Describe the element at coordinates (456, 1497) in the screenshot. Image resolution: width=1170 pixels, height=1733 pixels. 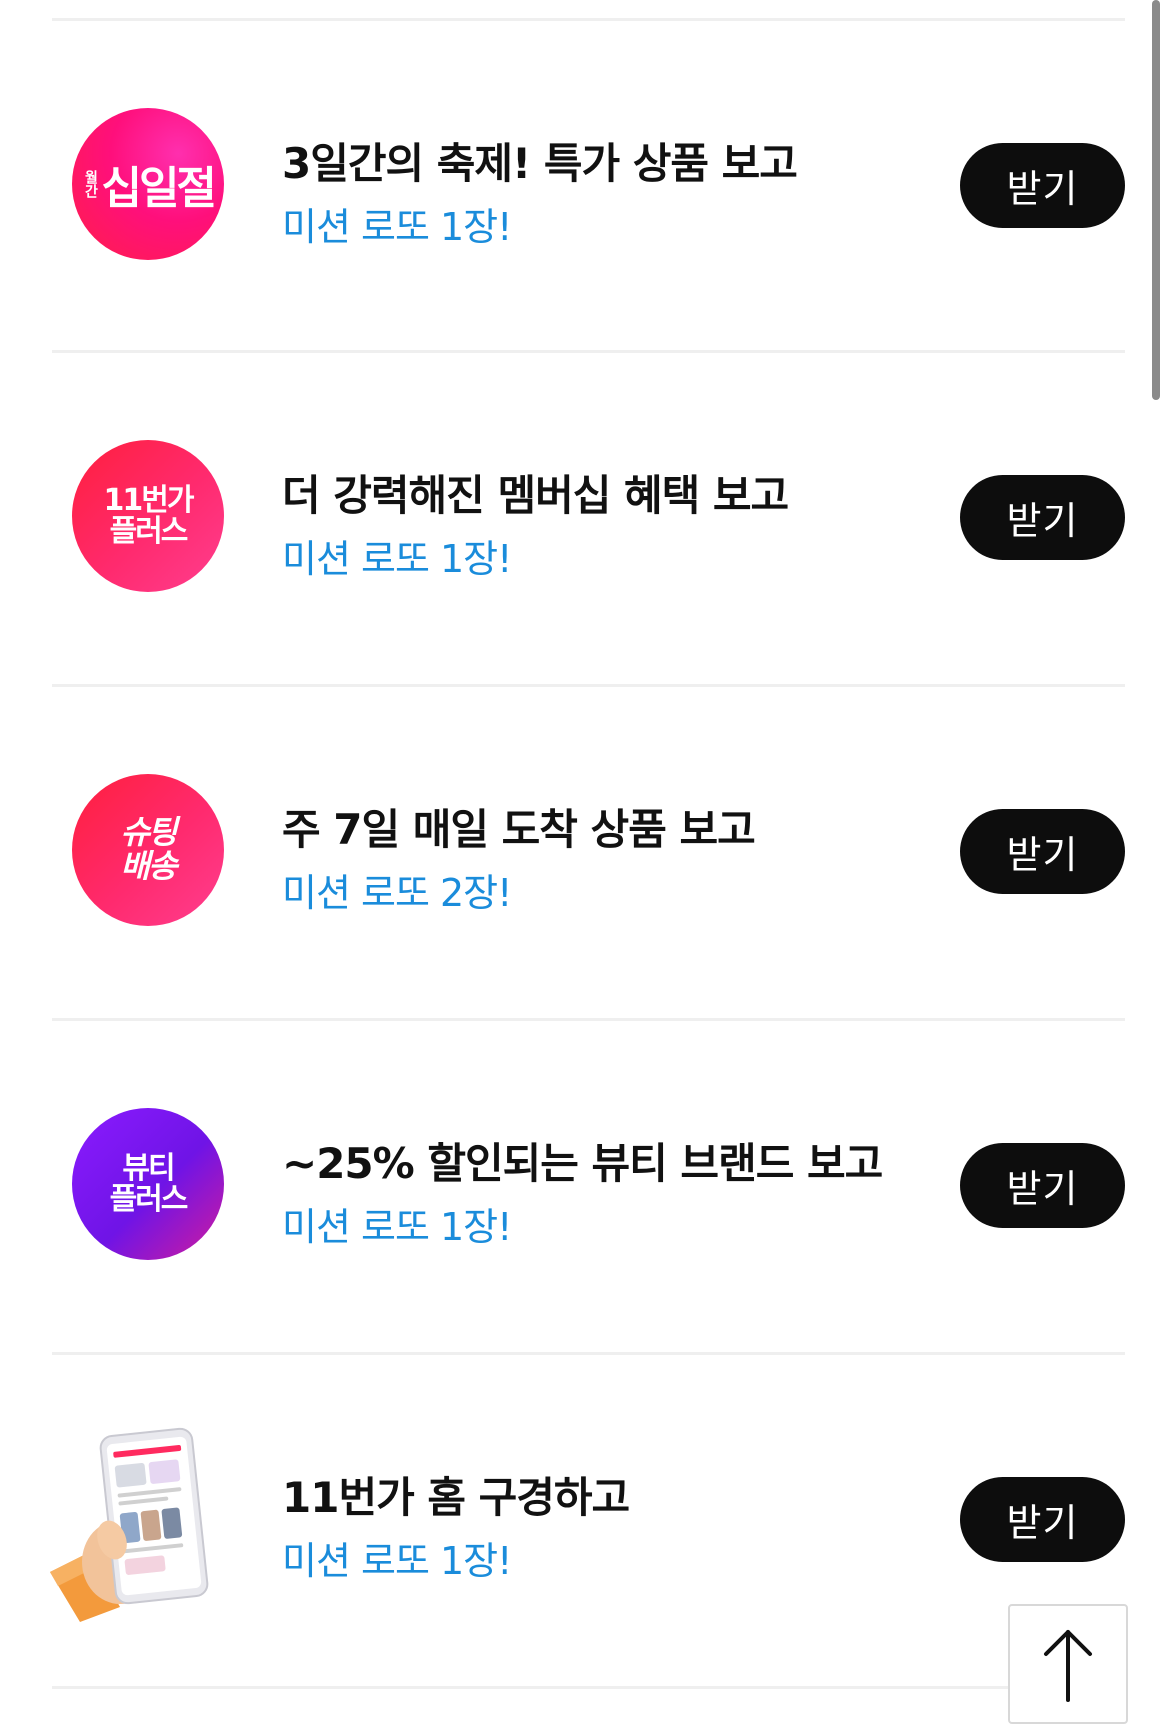
I see `mission-title: 11번가 홈 구경하고` at that location.